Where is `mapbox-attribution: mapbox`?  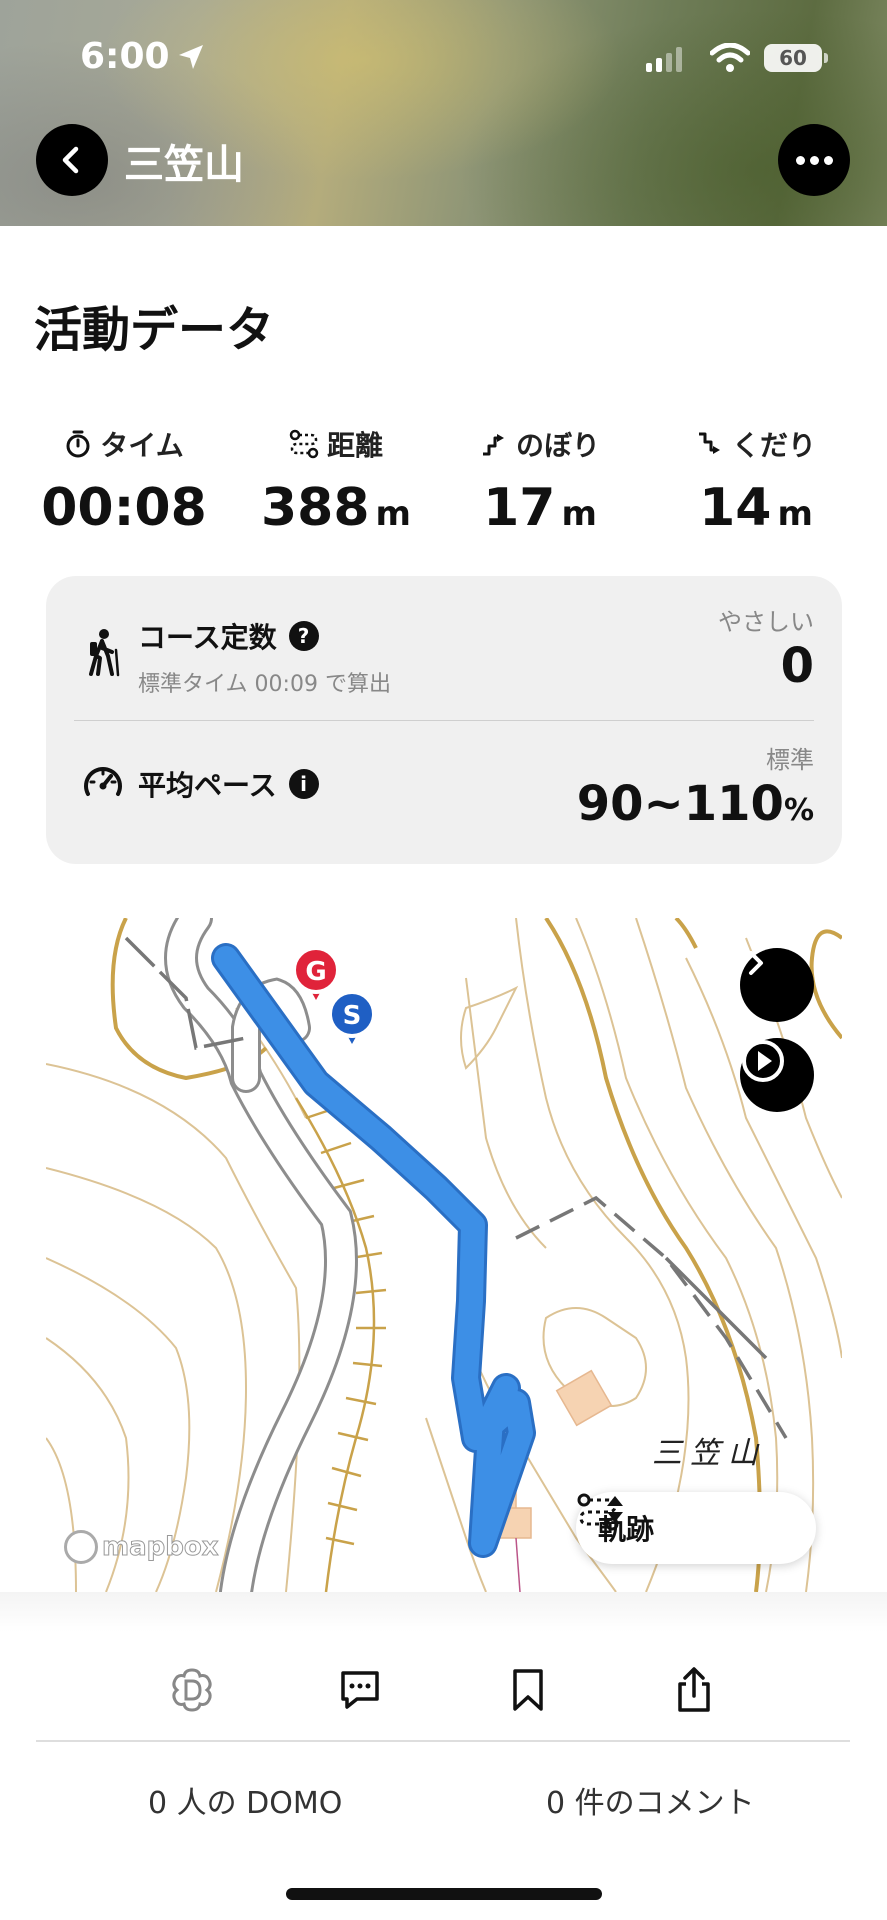 mapbox-attribution: mapbox is located at coordinates (141, 1547).